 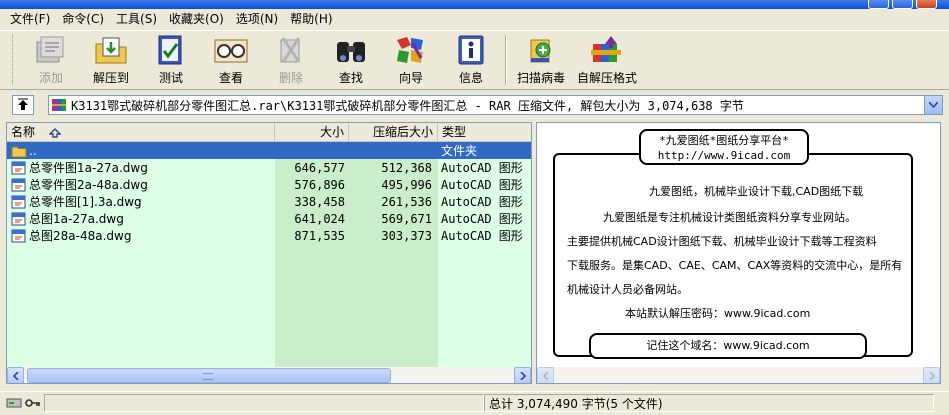 What do you see at coordinates (506, 60) in the screenshot?
I see `toolbar-separator` at bounding box center [506, 60].